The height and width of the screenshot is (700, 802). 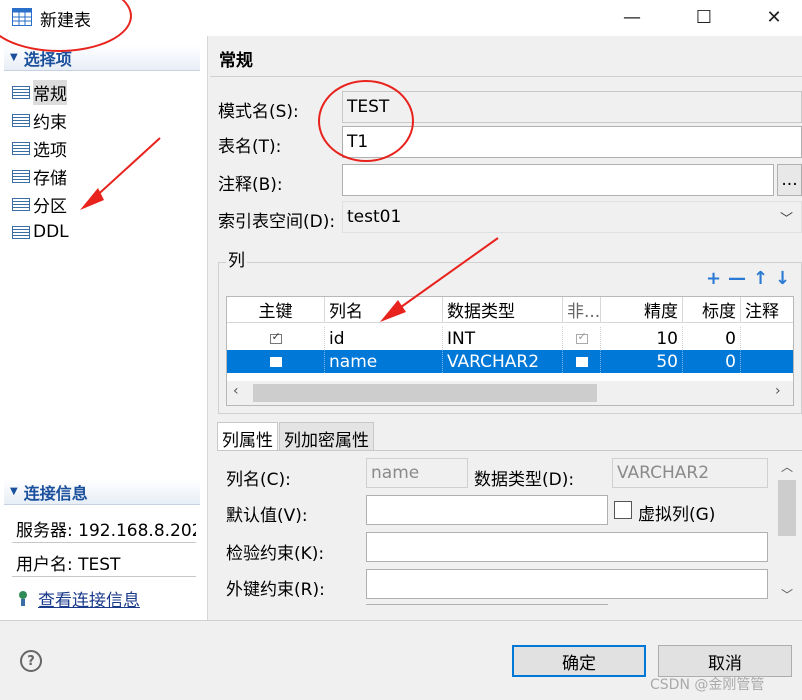 I want to click on annotation-arrowhead, so click(x=393, y=311).